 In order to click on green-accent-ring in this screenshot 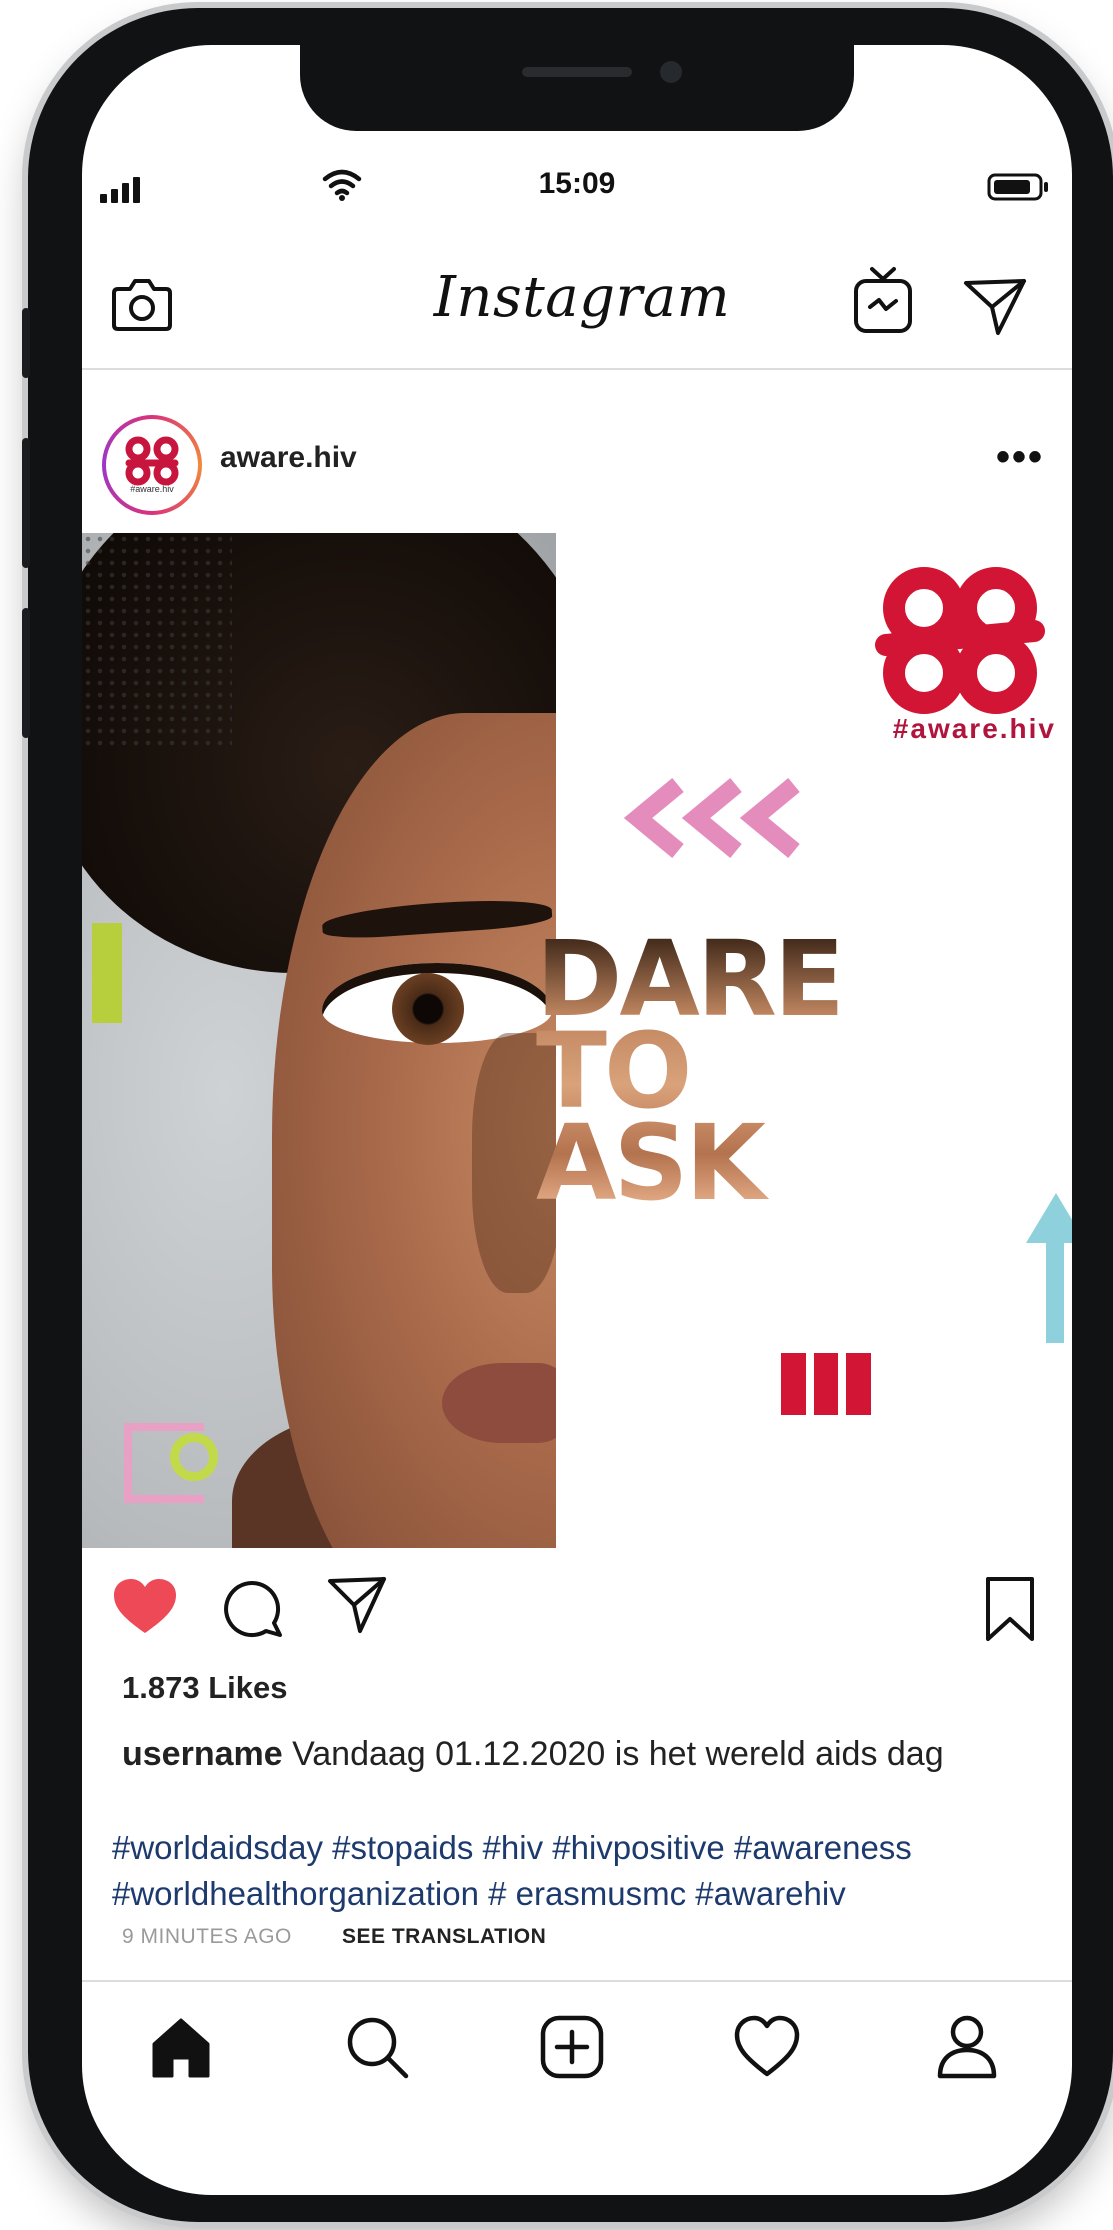, I will do `click(194, 1457)`.